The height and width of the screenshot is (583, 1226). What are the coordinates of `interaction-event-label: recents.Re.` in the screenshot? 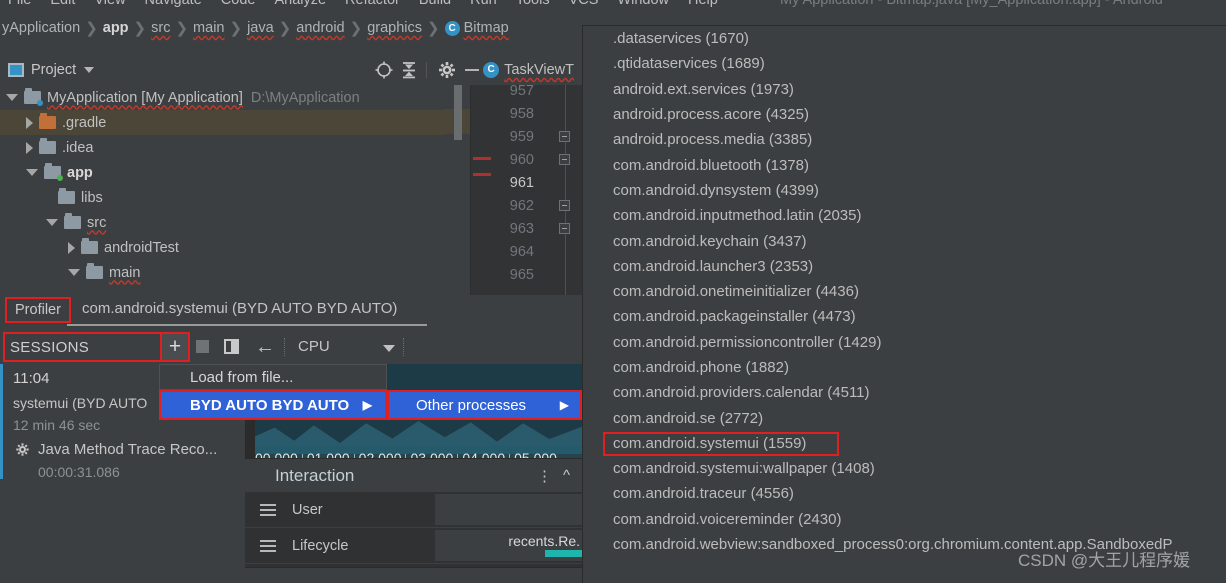 It's located at (544, 541).